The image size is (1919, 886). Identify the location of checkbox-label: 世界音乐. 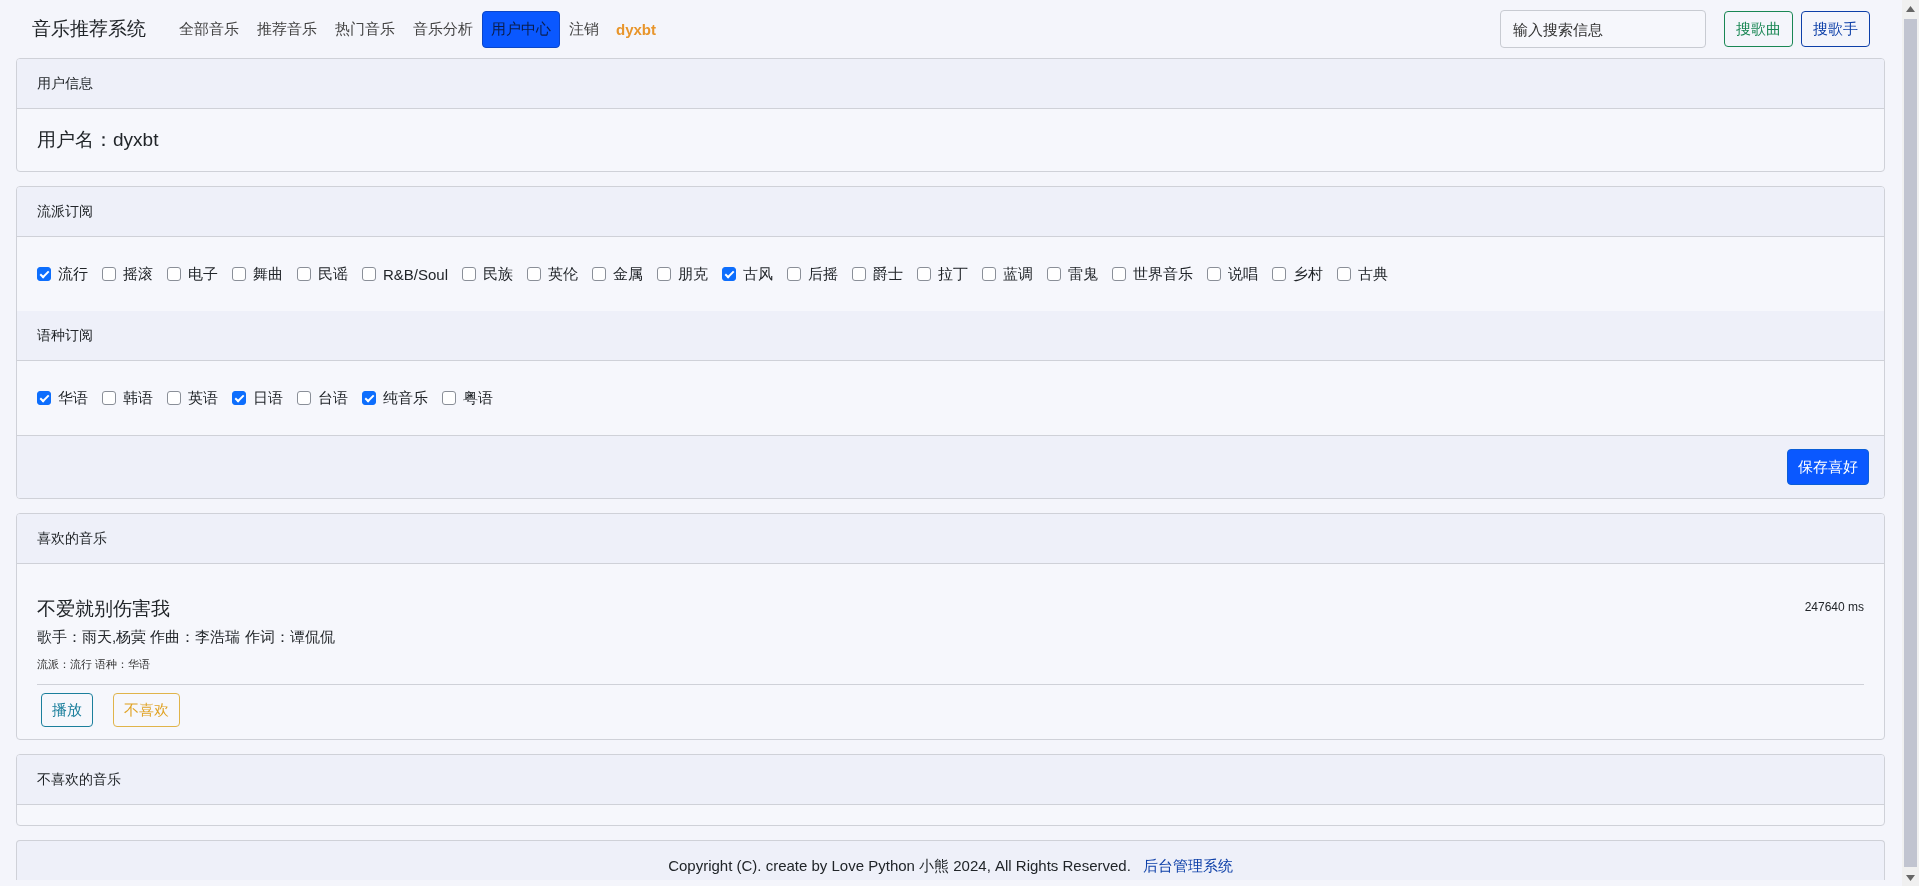
(1163, 274).